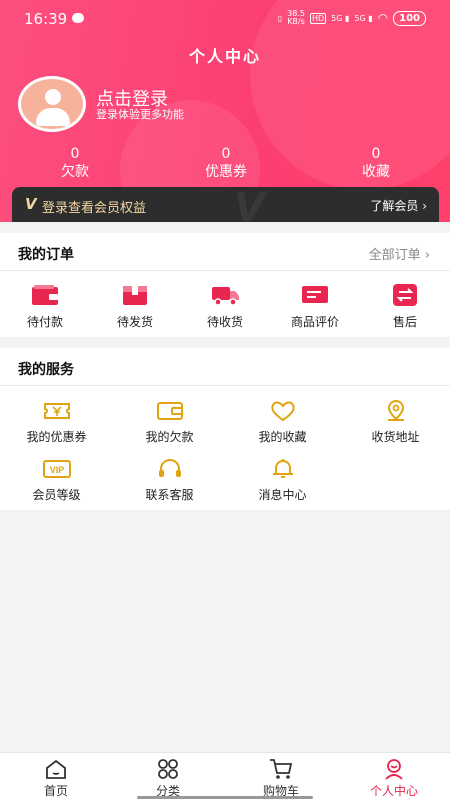 This screenshot has height=800, width=450. What do you see at coordinates (383, 18) in the screenshot?
I see `wifi-icon: ◠` at bounding box center [383, 18].